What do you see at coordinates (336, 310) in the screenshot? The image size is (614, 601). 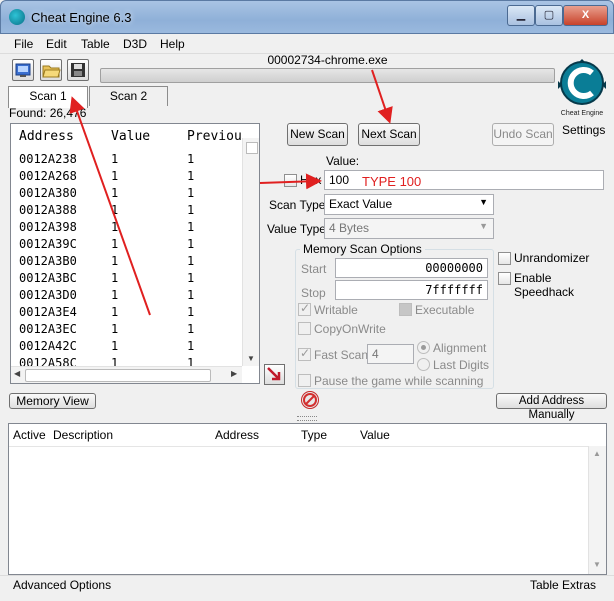 I see `writable-label: Writable` at bounding box center [336, 310].